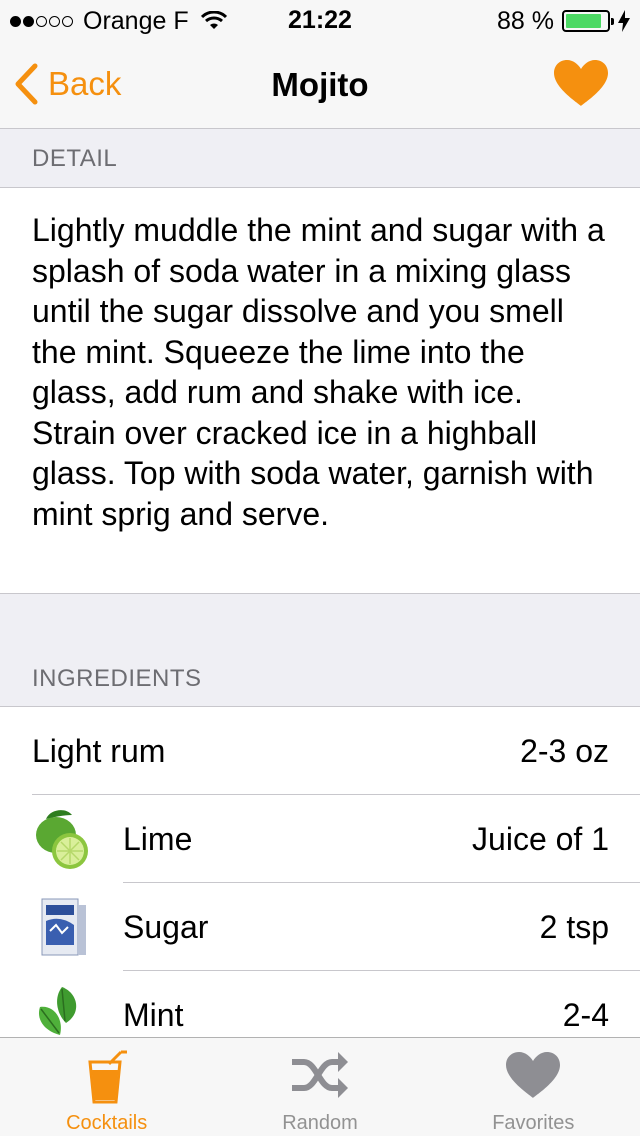 The width and height of the screenshot is (640, 1136). What do you see at coordinates (320, 927) in the screenshot?
I see `ingredient-row-sugar: Sugar 2 tsp` at bounding box center [320, 927].